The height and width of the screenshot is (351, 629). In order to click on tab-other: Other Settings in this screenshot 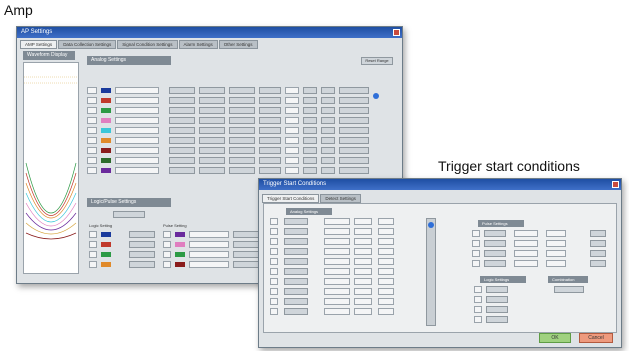, I will do `click(238, 44)`.